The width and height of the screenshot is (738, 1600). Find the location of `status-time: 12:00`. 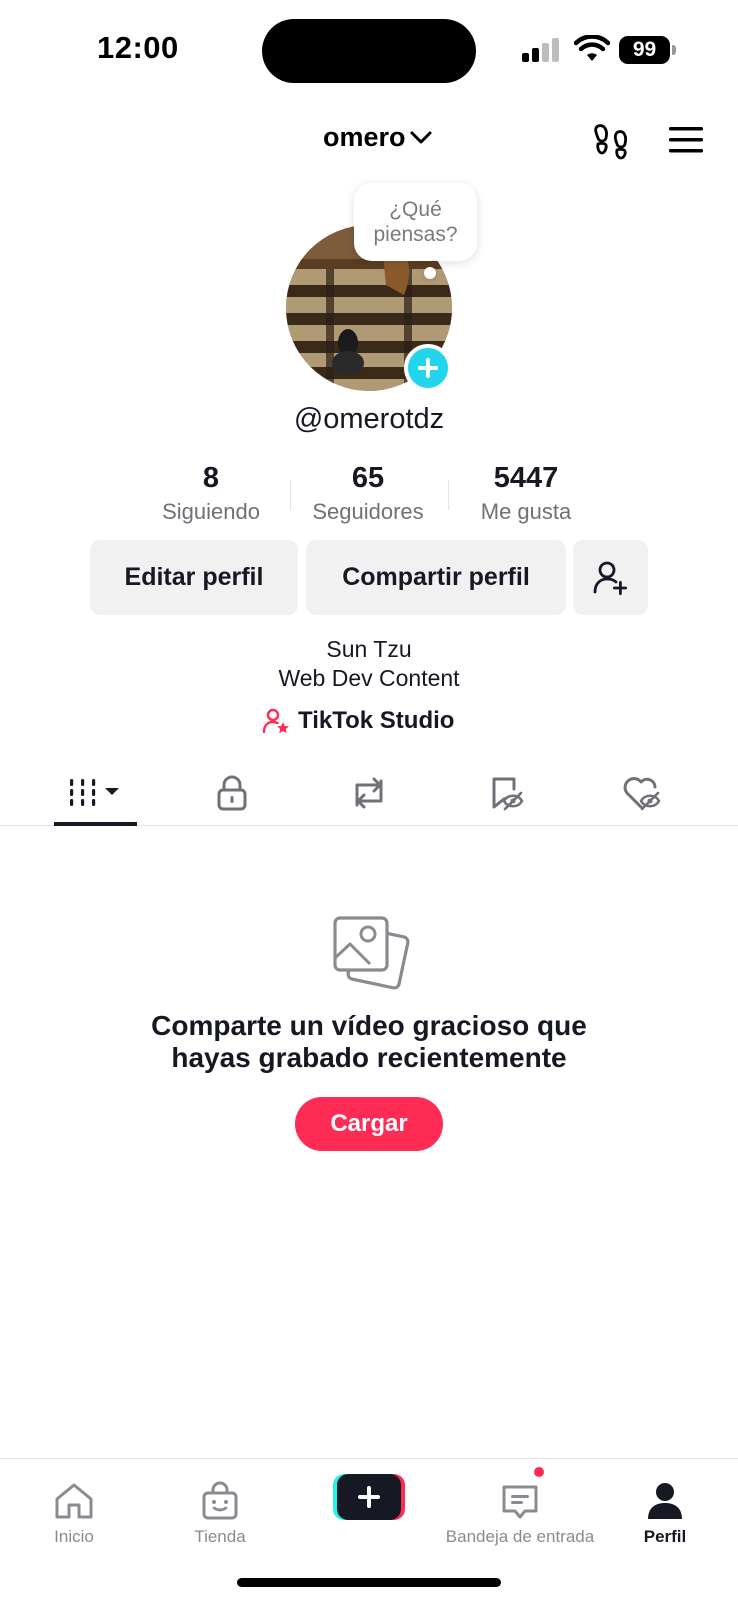

status-time: 12:00 is located at coordinates (138, 47).